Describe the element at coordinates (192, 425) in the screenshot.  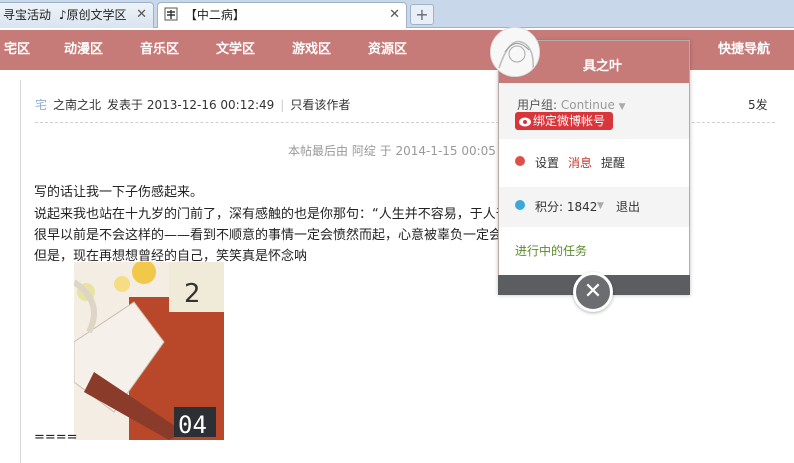
I see `svg-text: 04` at that location.